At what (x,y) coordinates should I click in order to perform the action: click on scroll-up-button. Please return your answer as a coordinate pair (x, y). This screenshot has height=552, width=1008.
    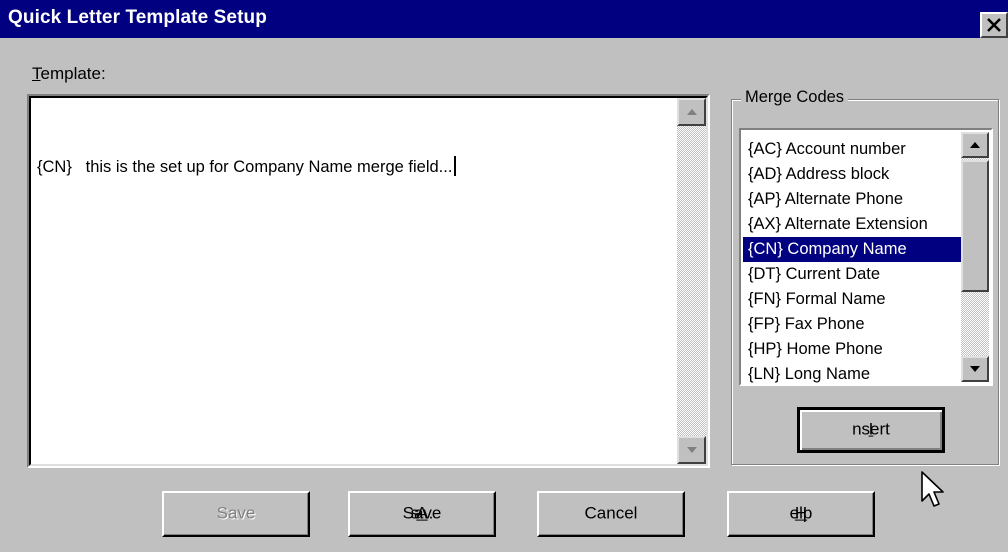
    Looking at the image, I should click on (691, 112).